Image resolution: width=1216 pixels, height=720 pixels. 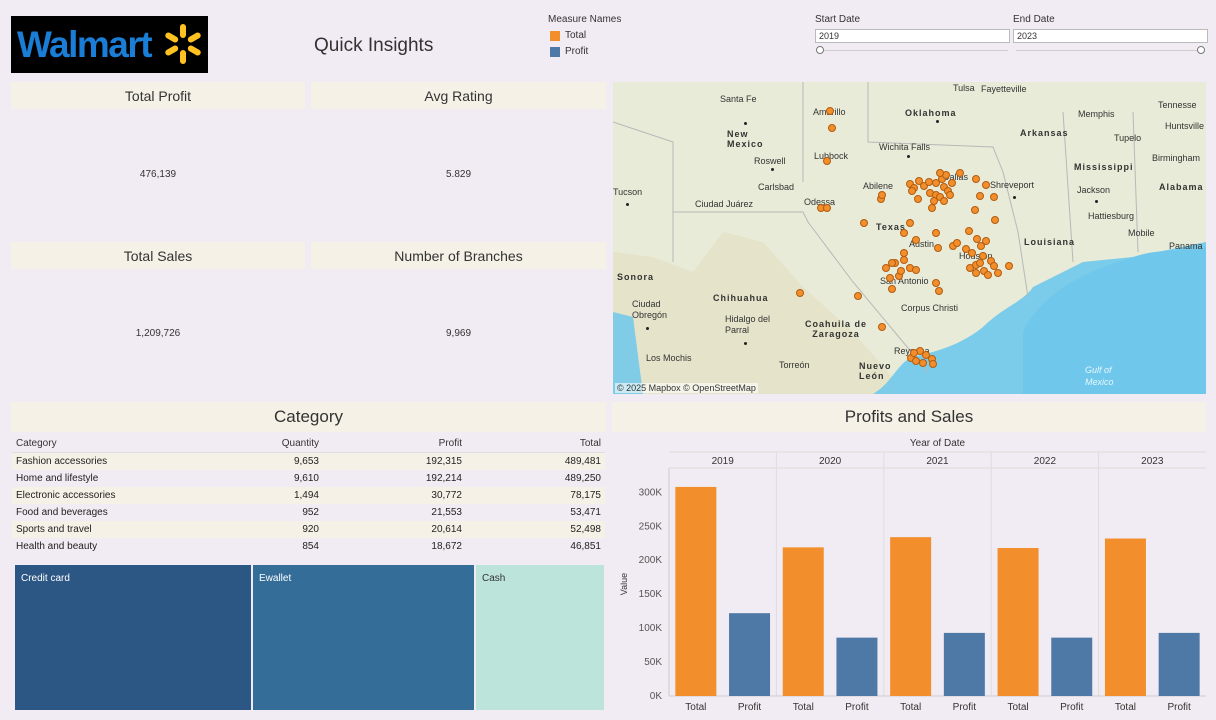 I want to click on y-tick-label: 0K, so click(x=656, y=696).